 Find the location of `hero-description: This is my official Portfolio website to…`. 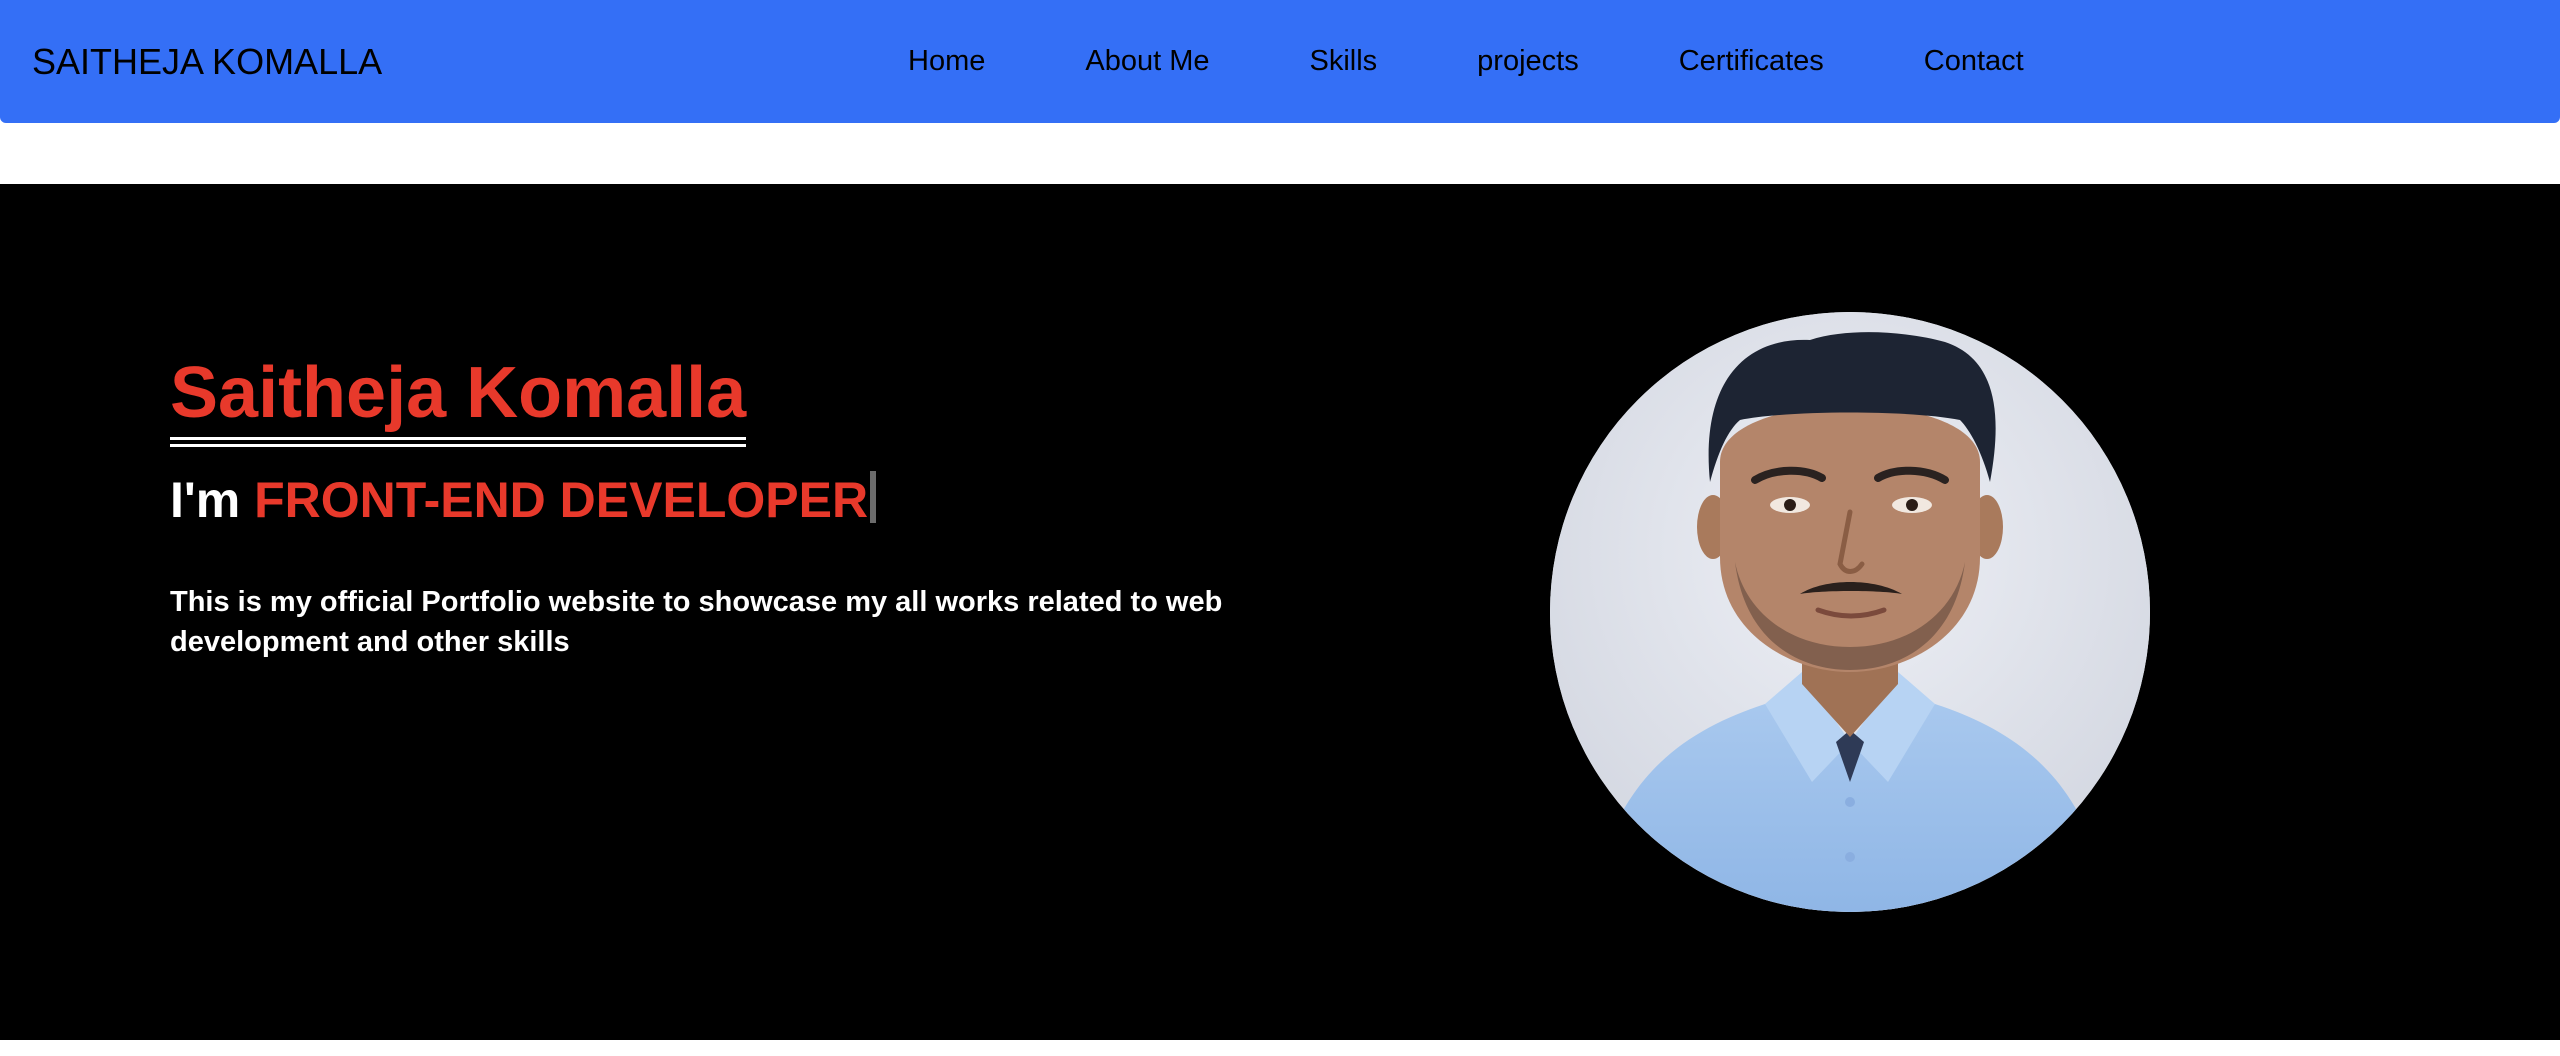

hero-description: This is my official Portfolio website to… is located at coordinates (696, 622).